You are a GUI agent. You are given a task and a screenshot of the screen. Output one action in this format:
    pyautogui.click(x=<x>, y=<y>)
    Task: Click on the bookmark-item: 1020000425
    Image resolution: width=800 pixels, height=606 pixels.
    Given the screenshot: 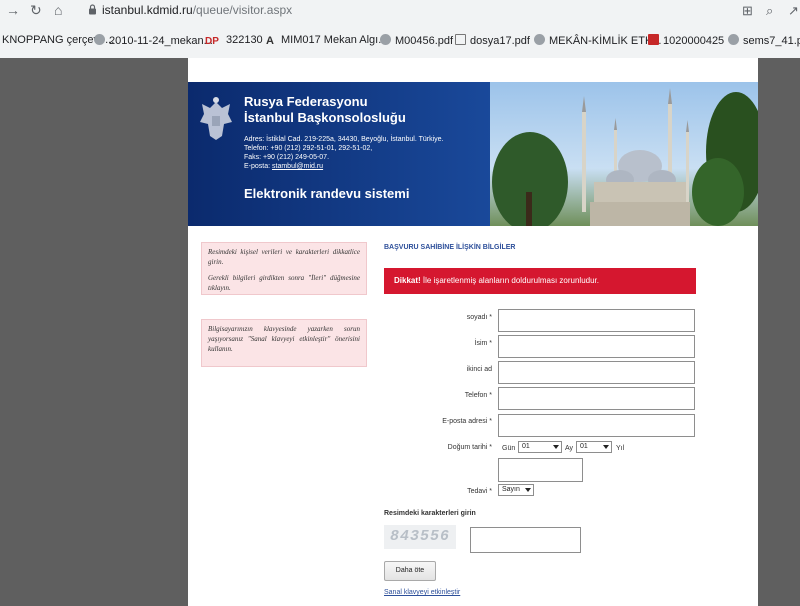 What is the action you would take?
    pyautogui.click(x=686, y=40)
    